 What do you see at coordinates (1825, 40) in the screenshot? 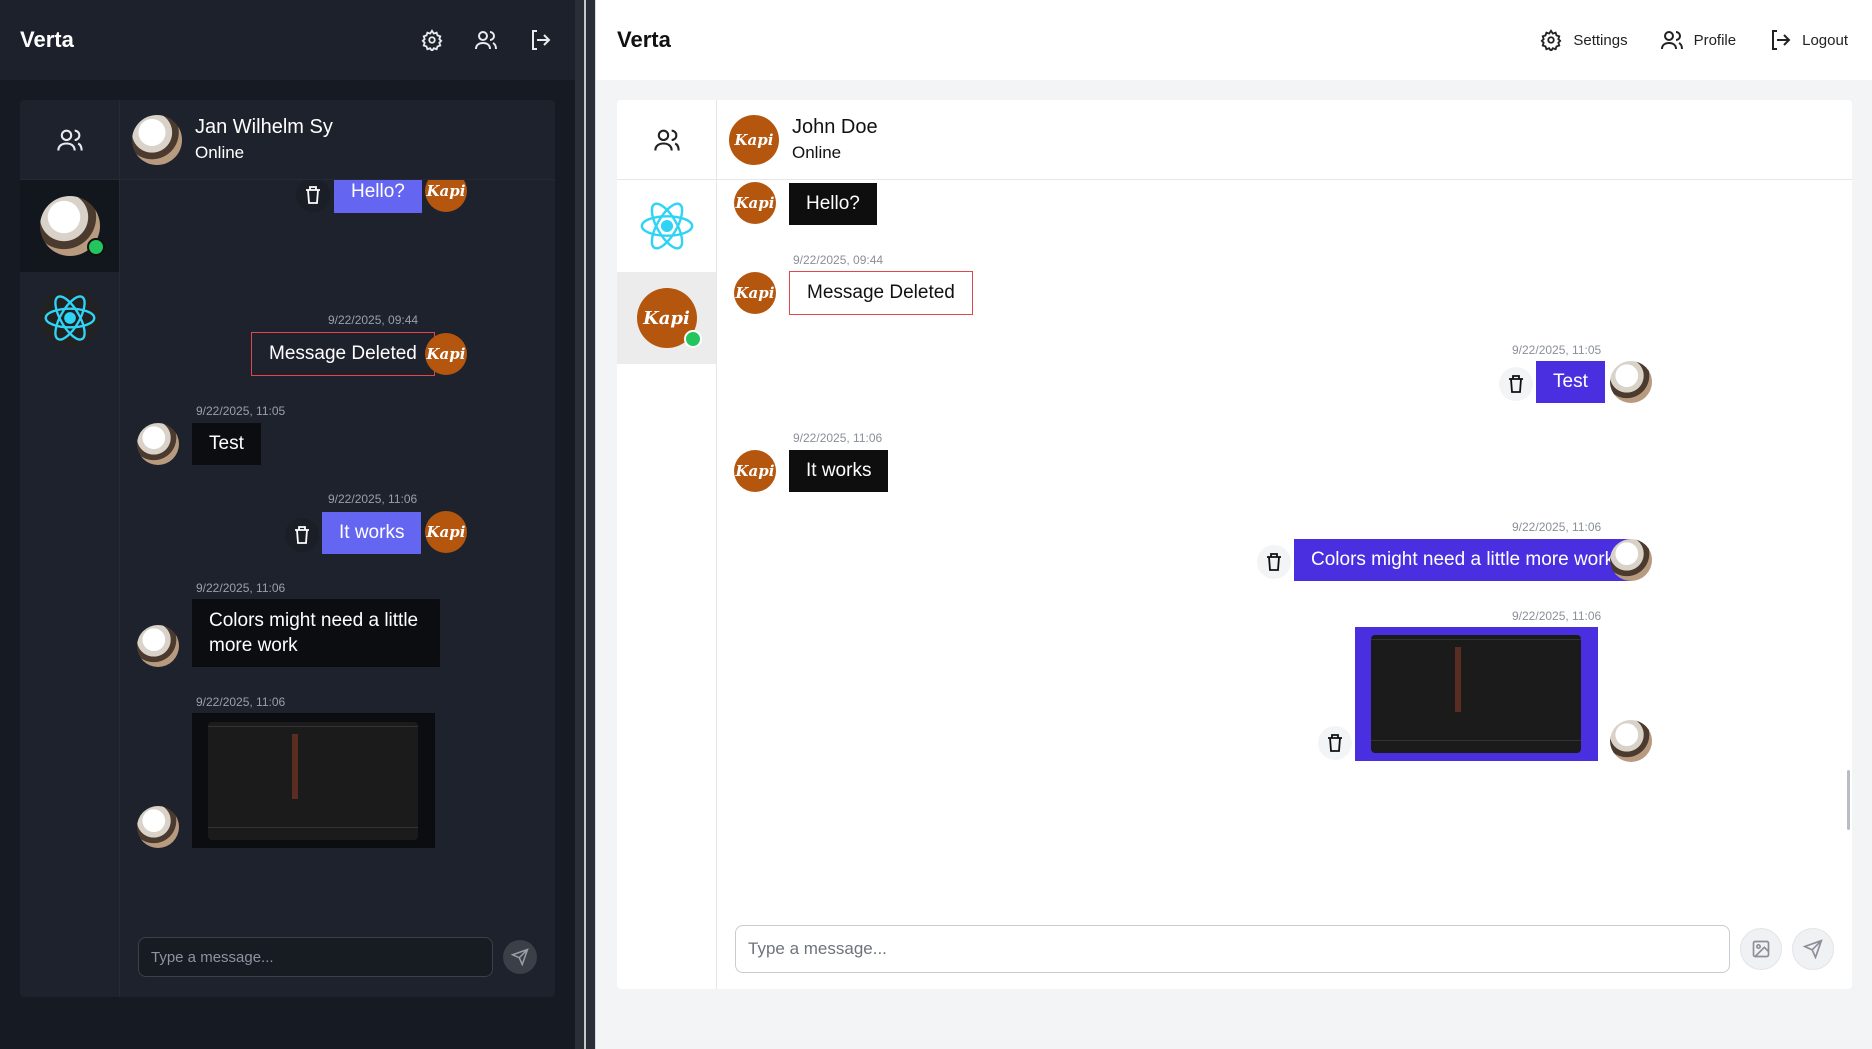
I see `logout-label: Logout` at bounding box center [1825, 40].